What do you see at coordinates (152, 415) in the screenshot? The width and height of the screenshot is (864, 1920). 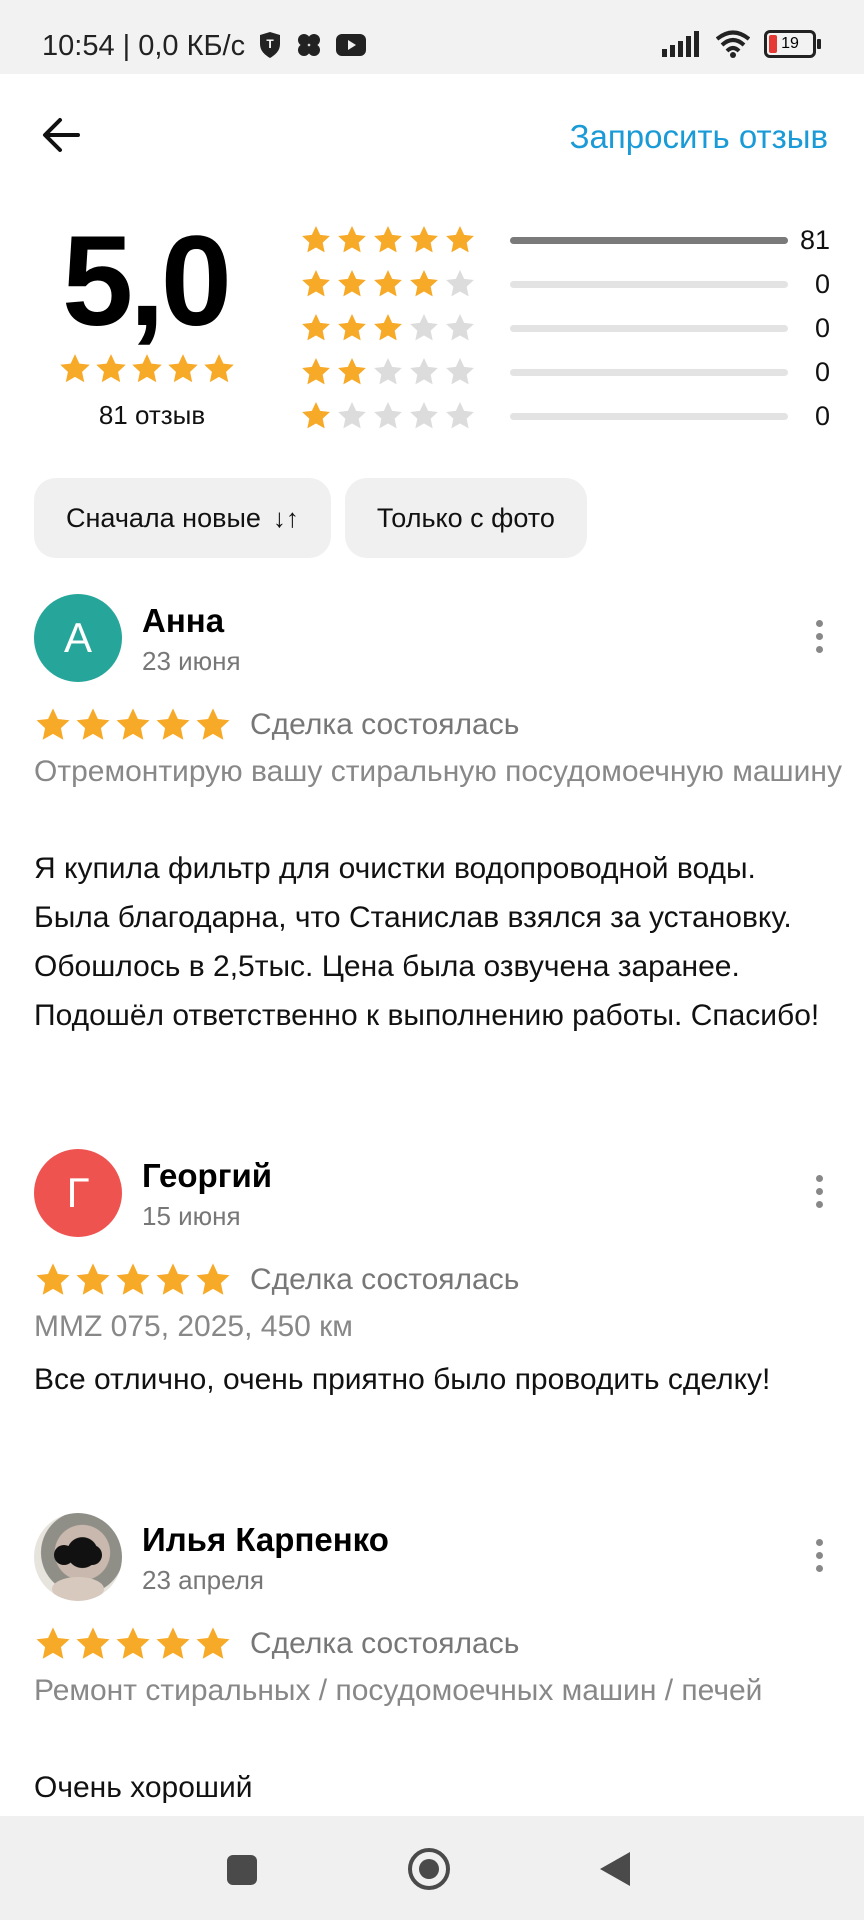 I see `review-count: 81 отзыв` at bounding box center [152, 415].